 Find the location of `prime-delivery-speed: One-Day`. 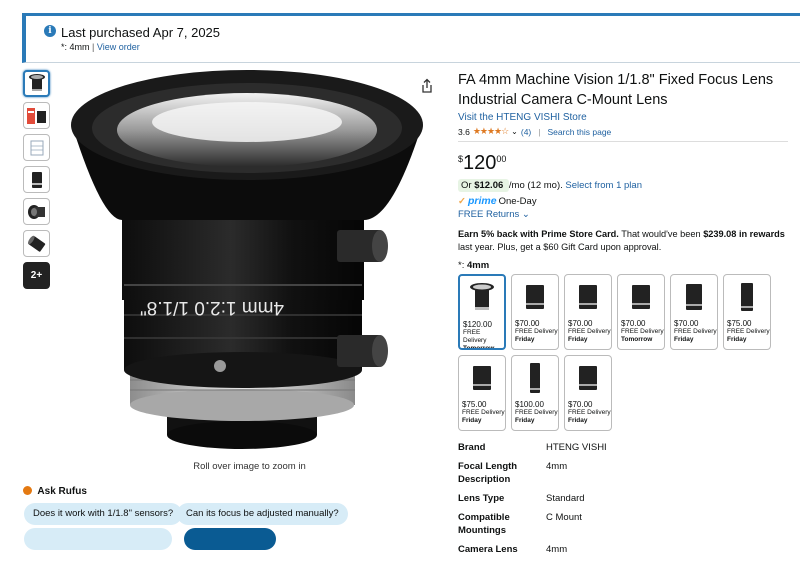

prime-delivery-speed: One-Day is located at coordinates (517, 201).